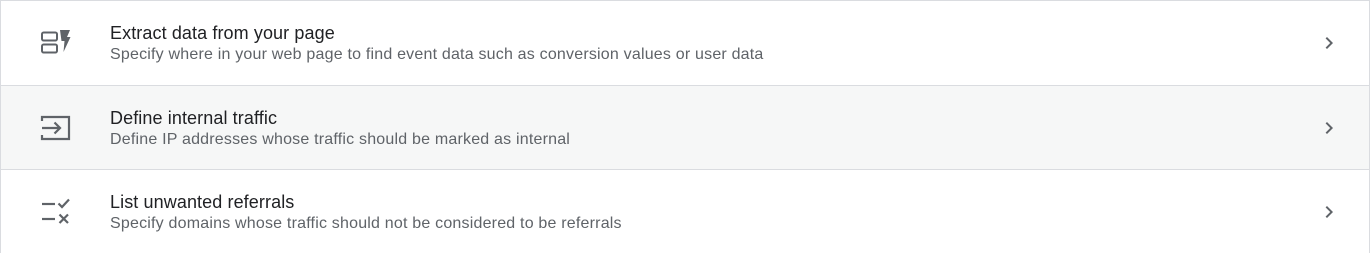 The image size is (1370, 253). I want to click on rule-check-icon, so click(56, 212).